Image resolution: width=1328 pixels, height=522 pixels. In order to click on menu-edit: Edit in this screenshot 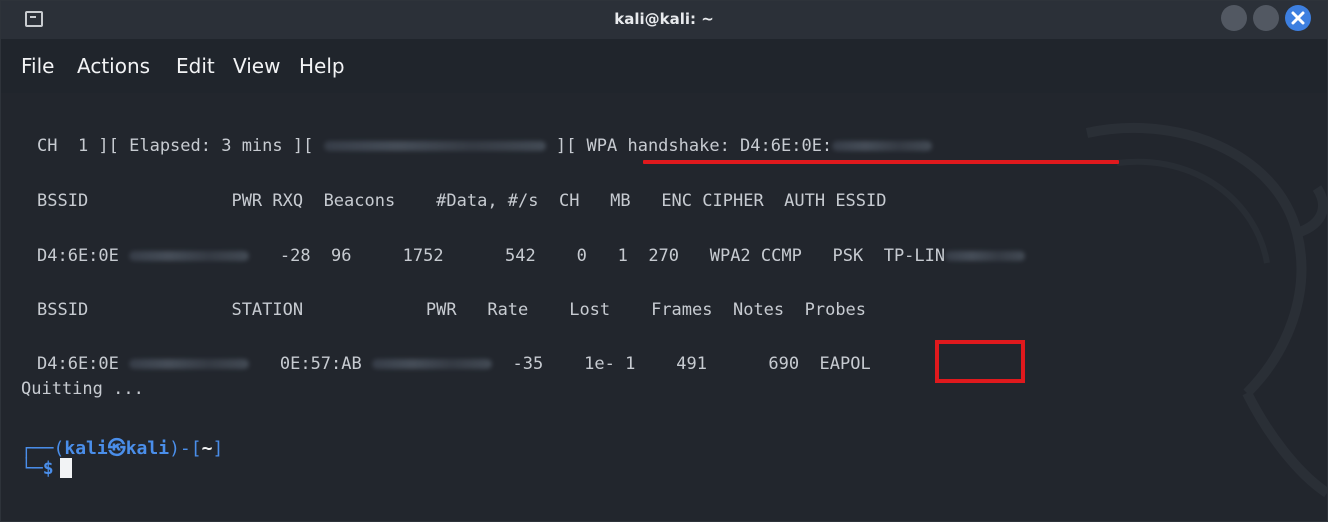, I will do `click(195, 66)`.